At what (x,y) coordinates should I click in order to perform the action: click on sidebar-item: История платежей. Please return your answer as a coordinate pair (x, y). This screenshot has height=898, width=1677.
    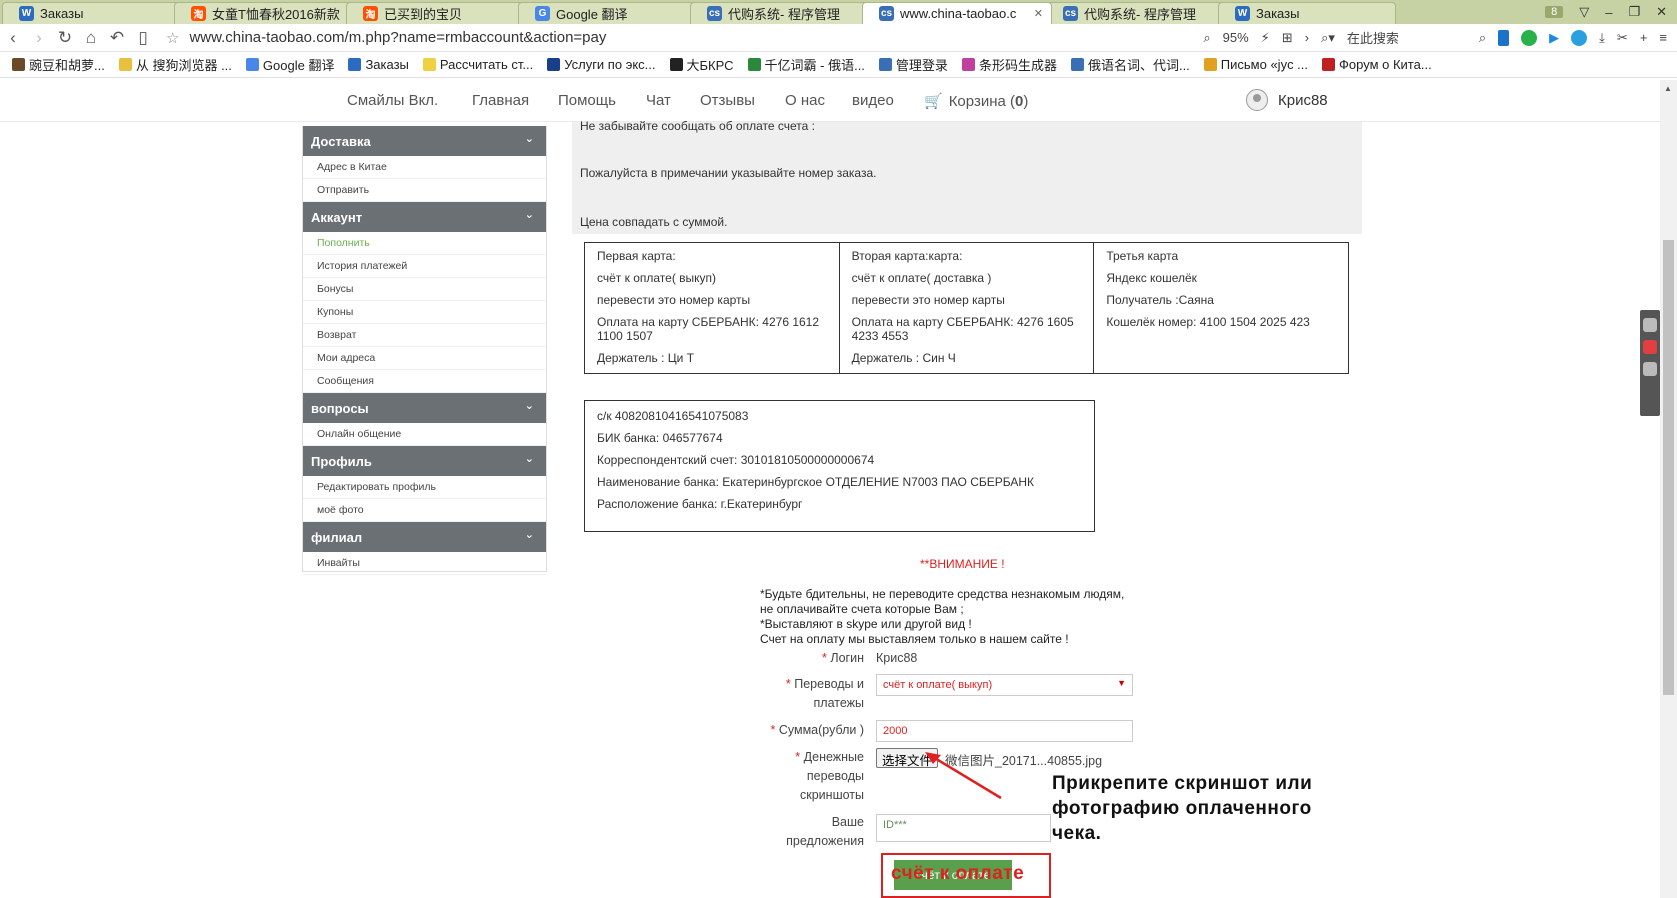
    Looking at the image, I should click on (424, 266).